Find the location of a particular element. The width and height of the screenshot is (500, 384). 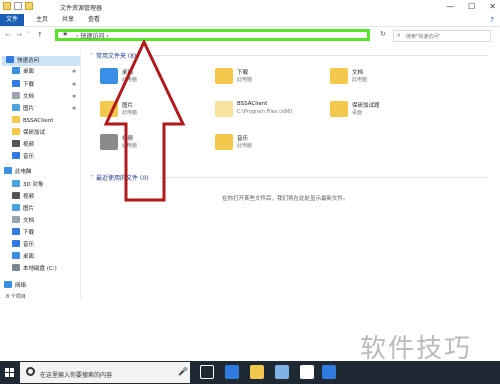

ribbon is located at coordinates (250, 20).